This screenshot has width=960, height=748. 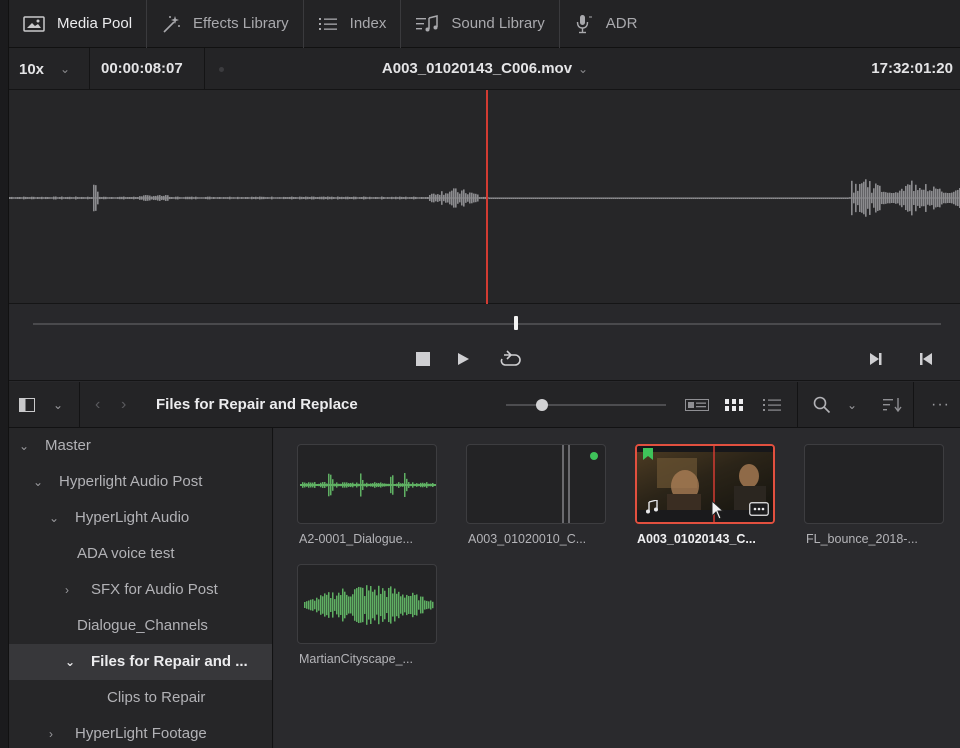 I want to click on bin-label: Master, so click(x=68, y=445).